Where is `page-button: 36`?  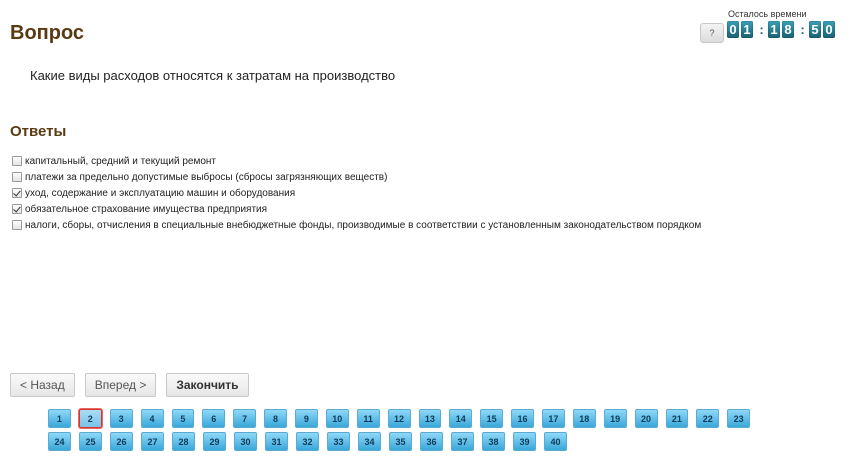 page-button: 36 is located at coordinates (431, 441).